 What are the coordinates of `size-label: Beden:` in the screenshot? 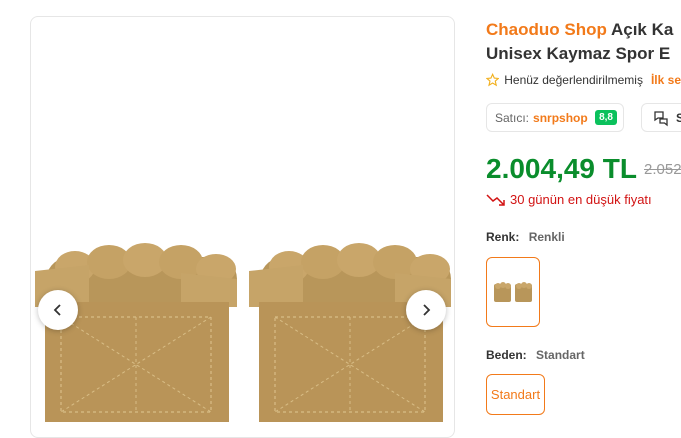 It's located at (506, 355).